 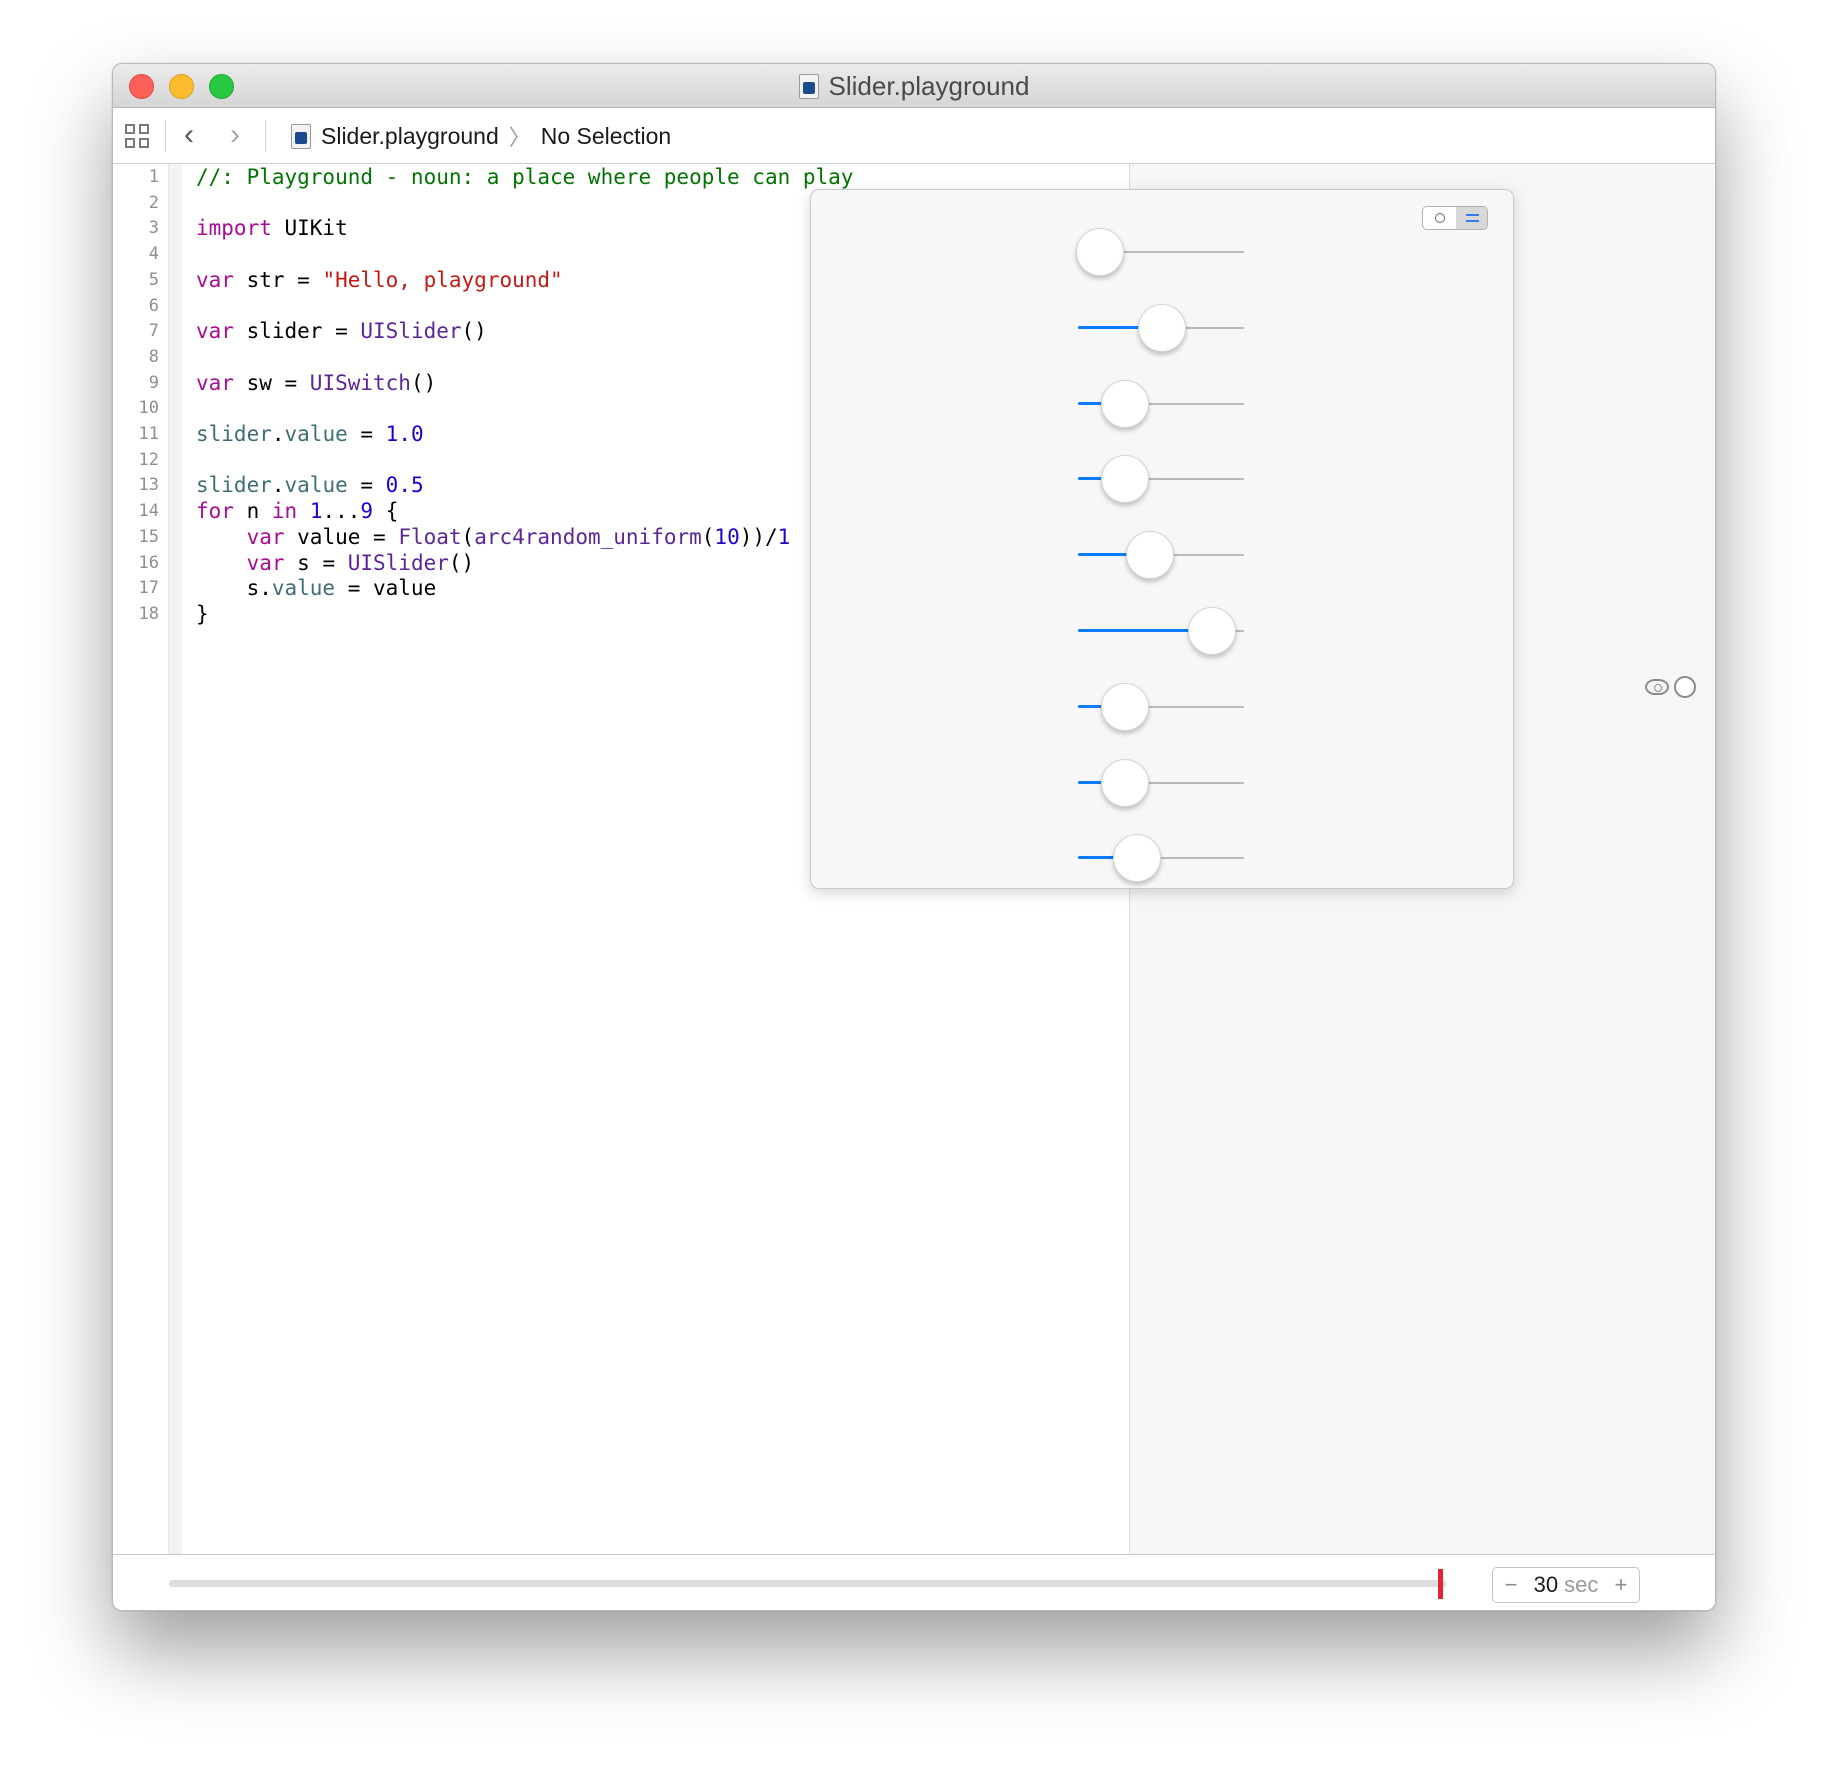 I want to click on line-number: 12, so click(x=148, y=459).